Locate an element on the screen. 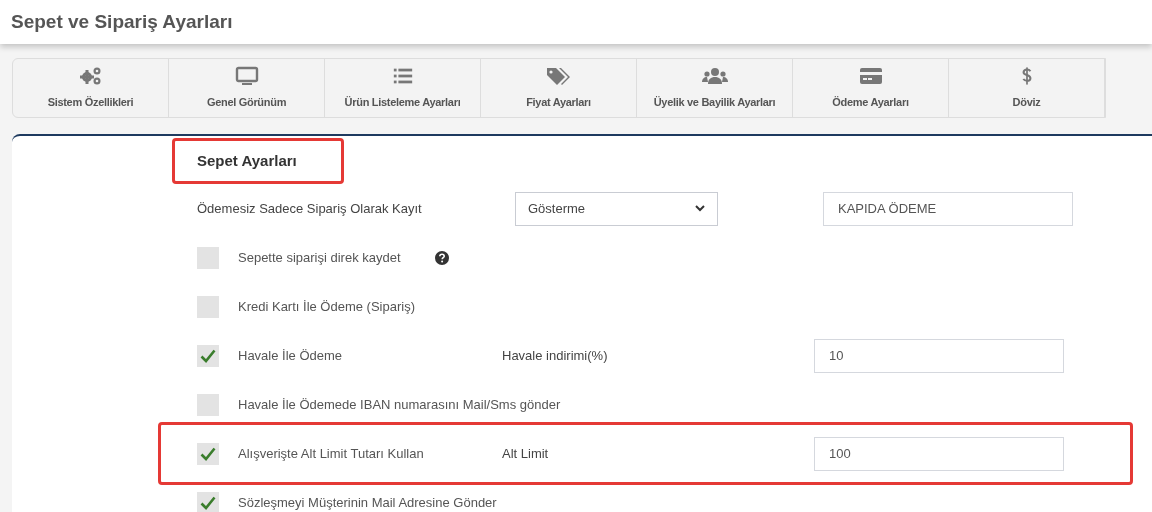 This screenshot has width=1152, height=512. input-field: KAPIDA ÖDEME is located at coordinates (948, 208).